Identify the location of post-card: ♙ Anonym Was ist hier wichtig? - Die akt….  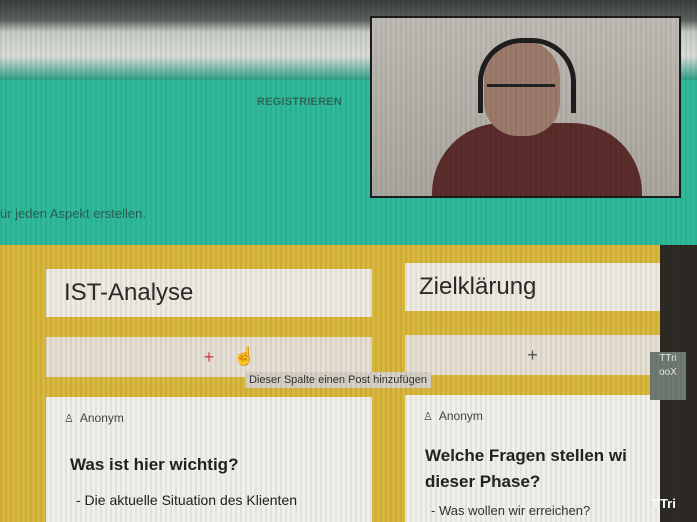
(209, 459).